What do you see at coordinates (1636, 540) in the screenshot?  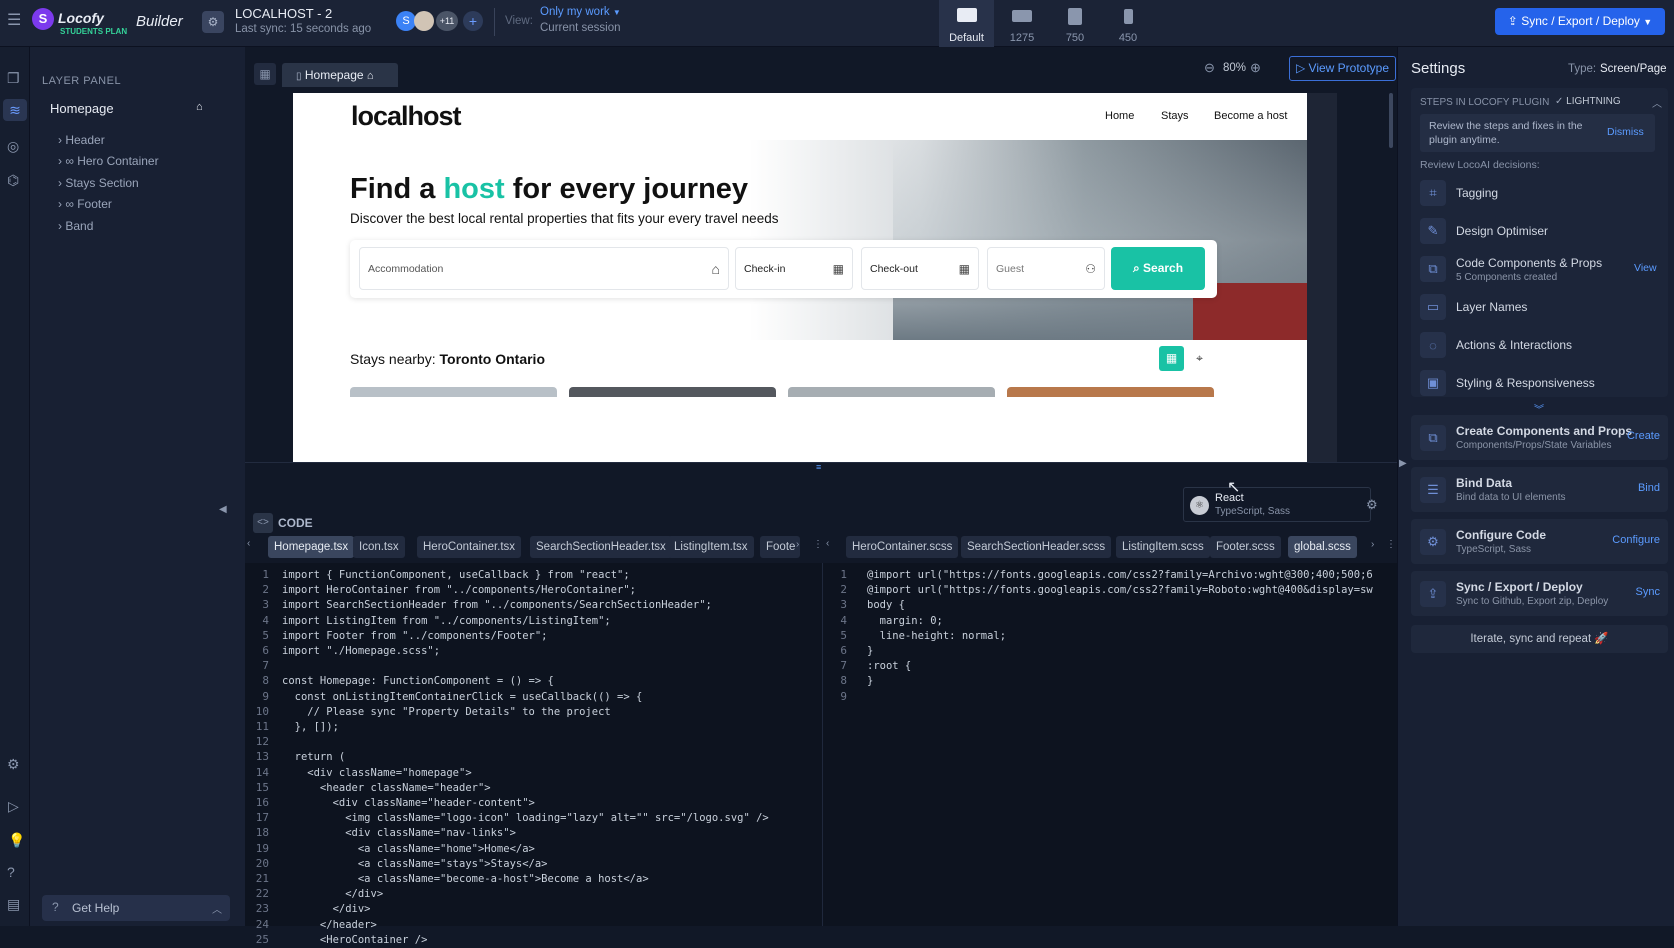 I see `configure-button: Configure` at bounding box center [1636, 540].